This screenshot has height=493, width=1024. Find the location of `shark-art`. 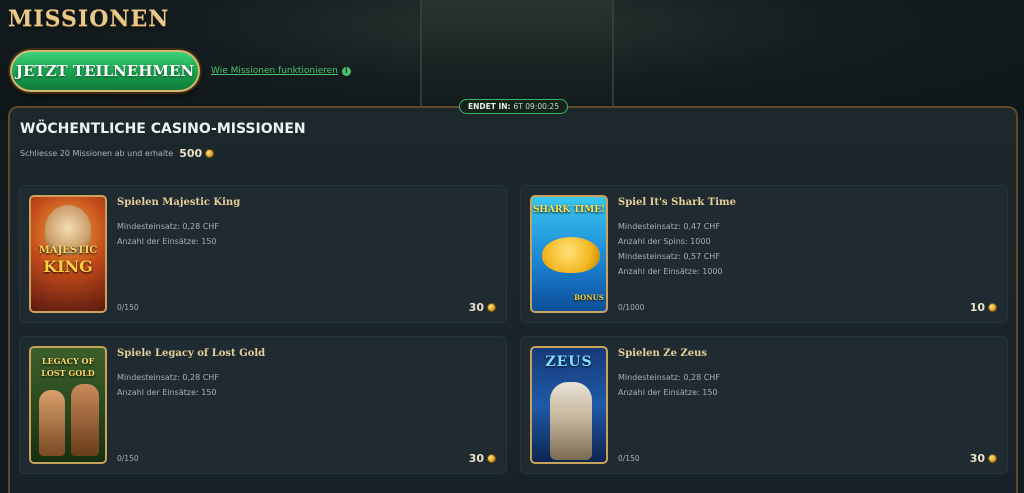

shark-art is located at coordinates (571, 255).